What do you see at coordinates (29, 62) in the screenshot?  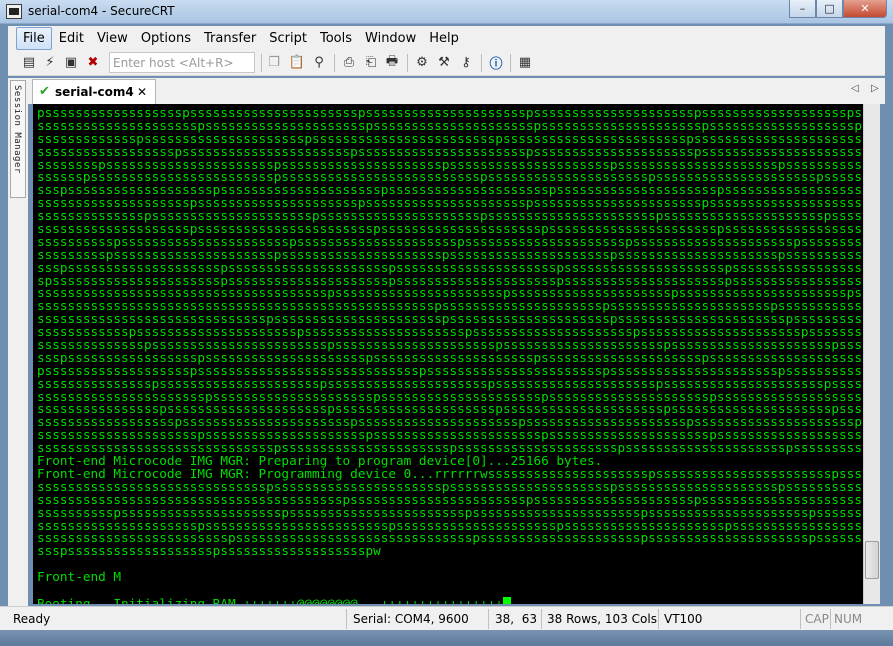 I see `connect-icon: ▤` at bounding box center [29, 62].